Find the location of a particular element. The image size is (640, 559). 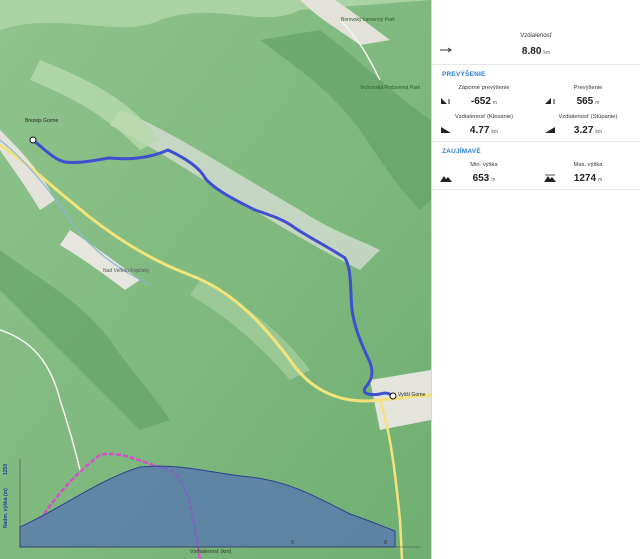

route-end-marker is located at coordinates (393, 396).